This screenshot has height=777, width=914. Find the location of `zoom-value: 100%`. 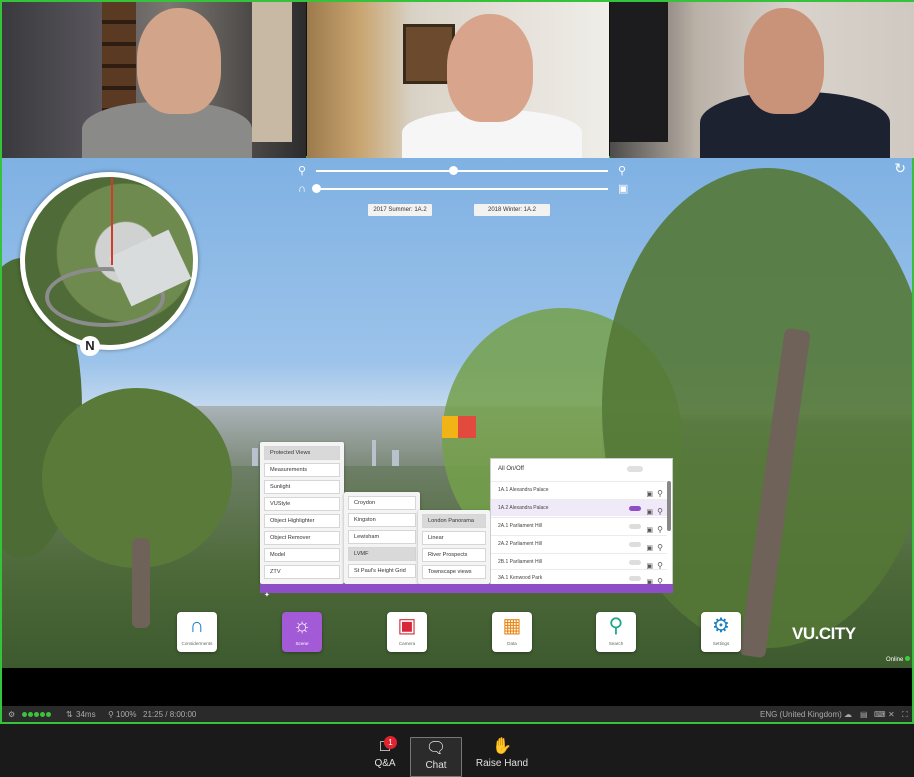

zoom-value: 100% is located at coordinates (126, 714).